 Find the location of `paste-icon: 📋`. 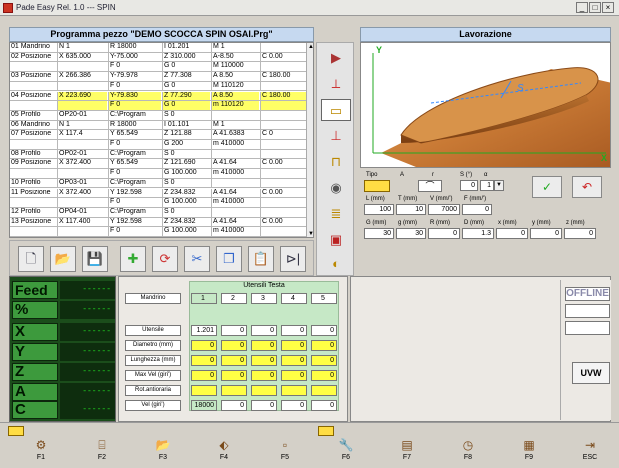

paste-icon: 📋 is located at coordinates (261, 259).